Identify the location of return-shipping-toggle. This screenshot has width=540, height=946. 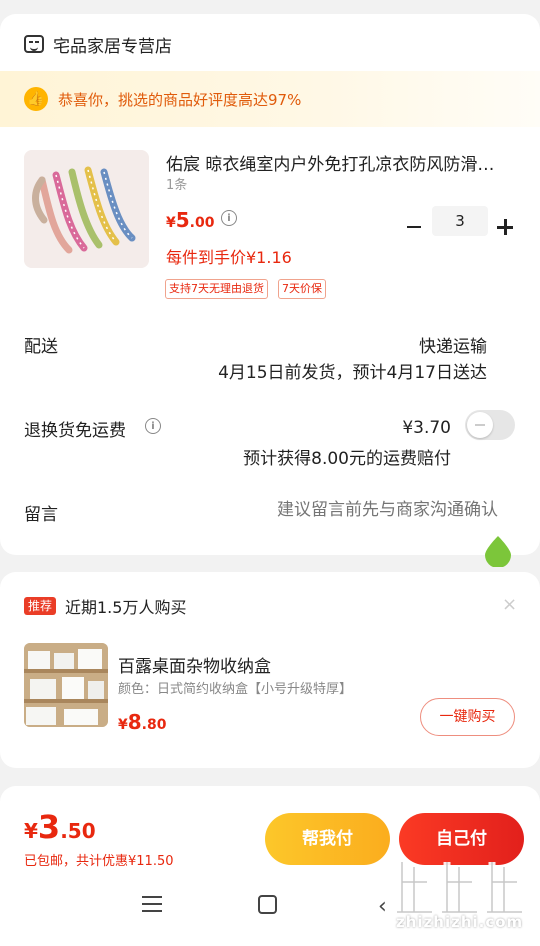
(490, 425).